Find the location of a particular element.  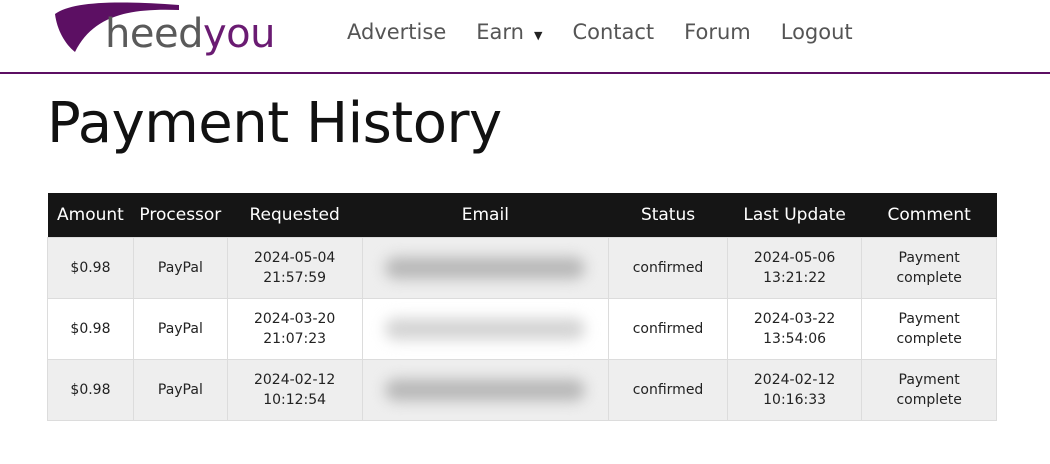

heedyou-logo: heedyou is located at coordinates (164, 32).